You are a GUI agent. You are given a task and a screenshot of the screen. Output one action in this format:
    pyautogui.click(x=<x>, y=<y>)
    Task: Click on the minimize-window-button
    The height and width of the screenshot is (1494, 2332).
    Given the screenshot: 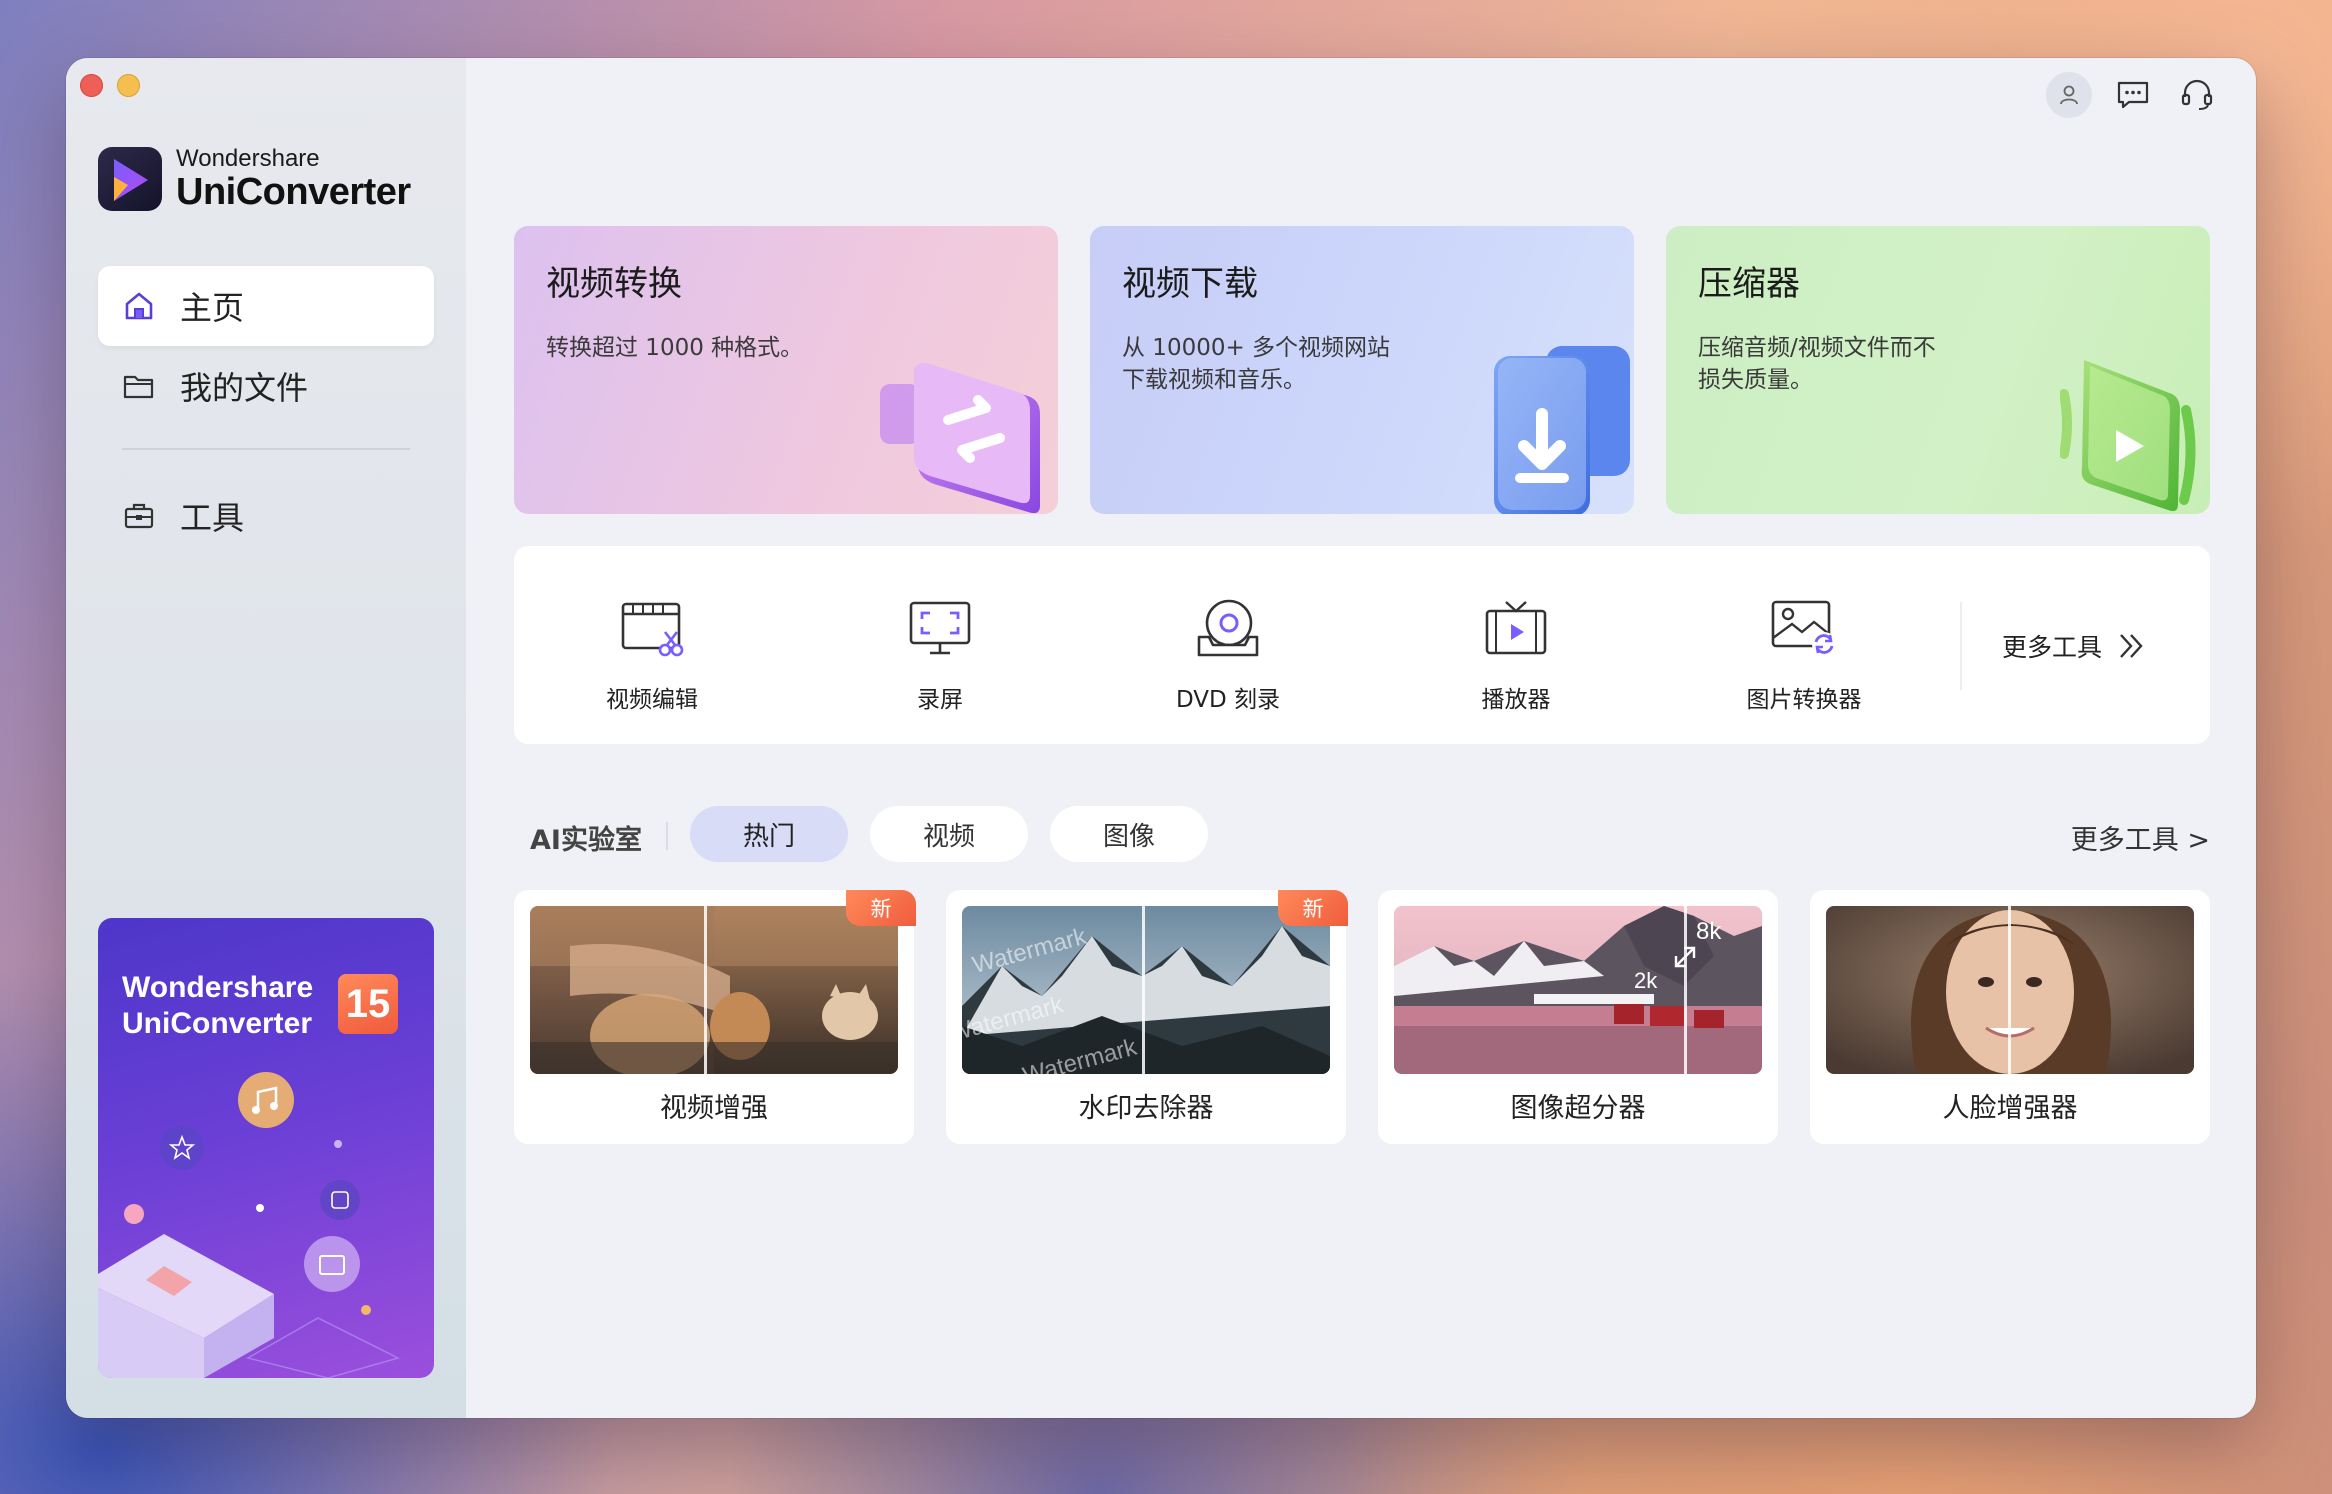 What is the action you would take?
    pyautogui.click(x=128, y=85)
    